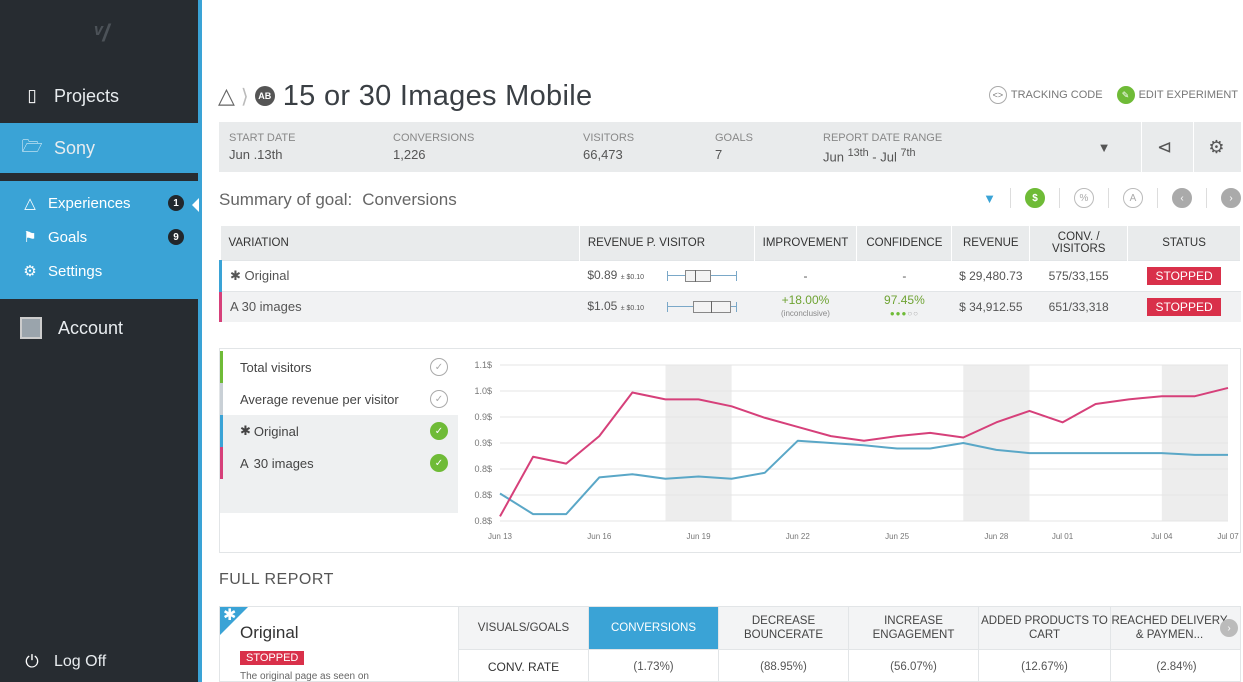  What do you see at coordinates (1084, 198) in the screenshot?
I see `percent-view-button: %` at bounding box center [1084, 198].